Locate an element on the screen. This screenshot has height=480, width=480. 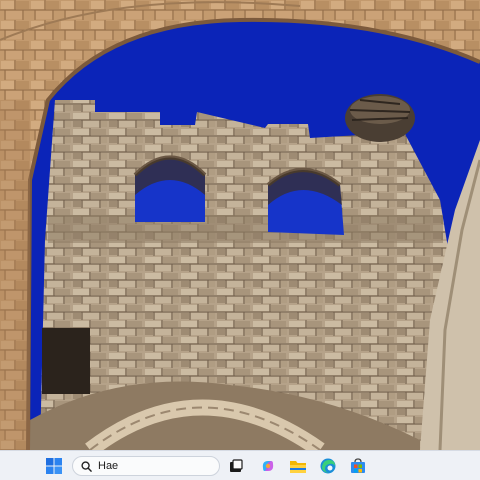
task-view-icon is located at coordinates (236, 465).